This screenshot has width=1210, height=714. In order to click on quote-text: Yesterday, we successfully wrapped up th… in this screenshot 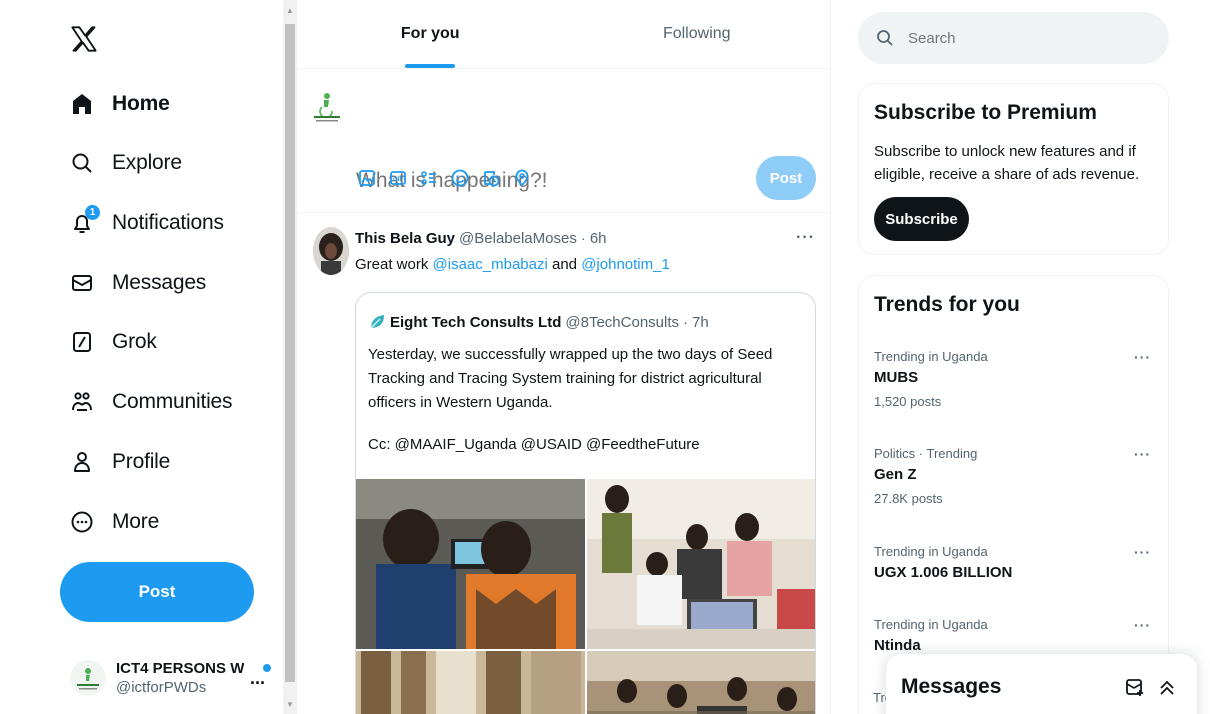, I will do `click(570, 378)`.